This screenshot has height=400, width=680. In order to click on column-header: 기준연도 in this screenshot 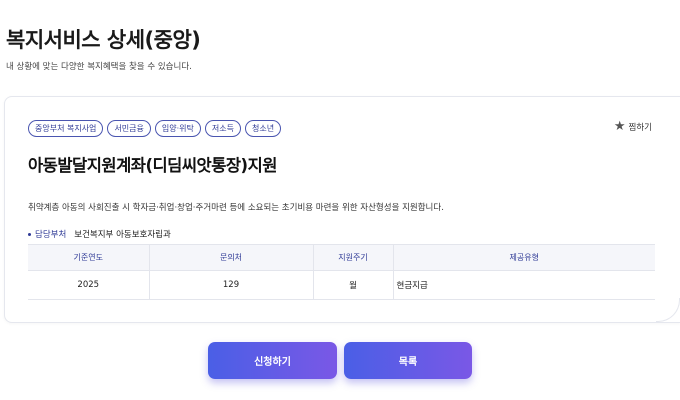, I will do `click(88, 257)`.